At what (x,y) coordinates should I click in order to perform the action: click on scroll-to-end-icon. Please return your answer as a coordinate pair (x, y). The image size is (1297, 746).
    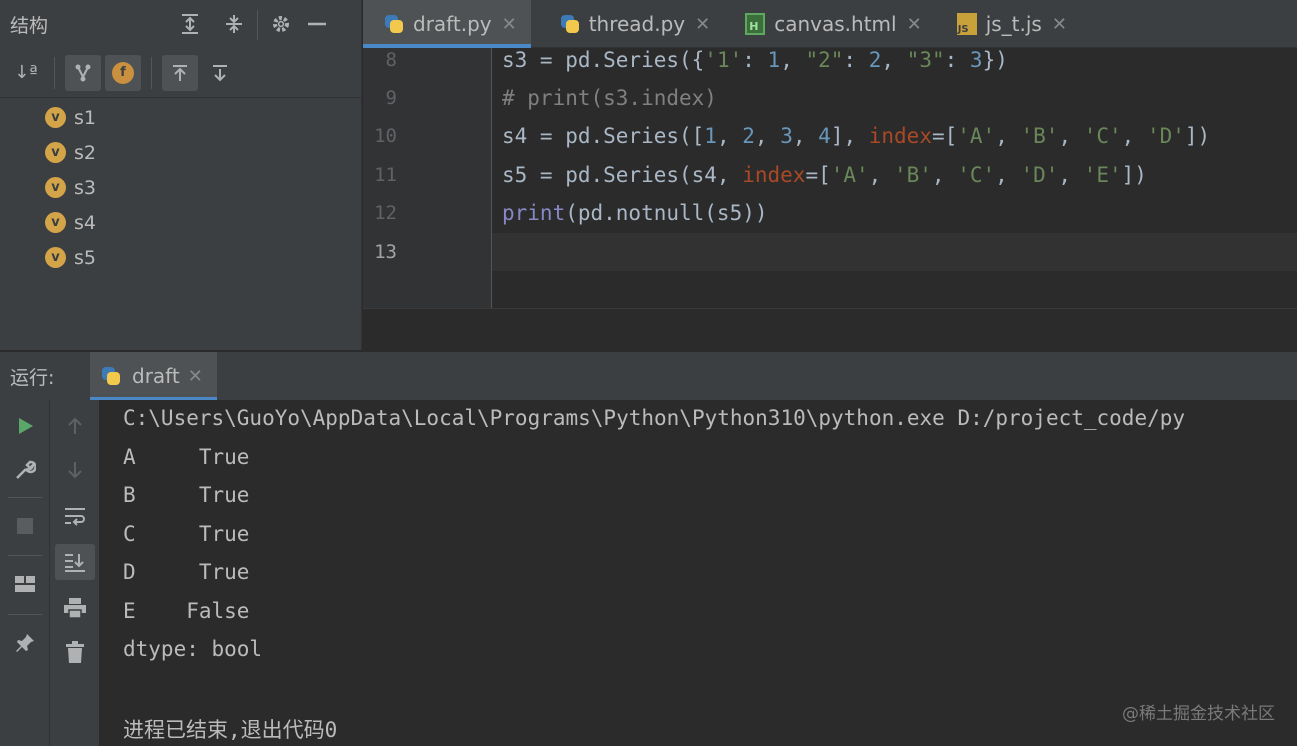
    Looking at the image, I should click on (75, 562).